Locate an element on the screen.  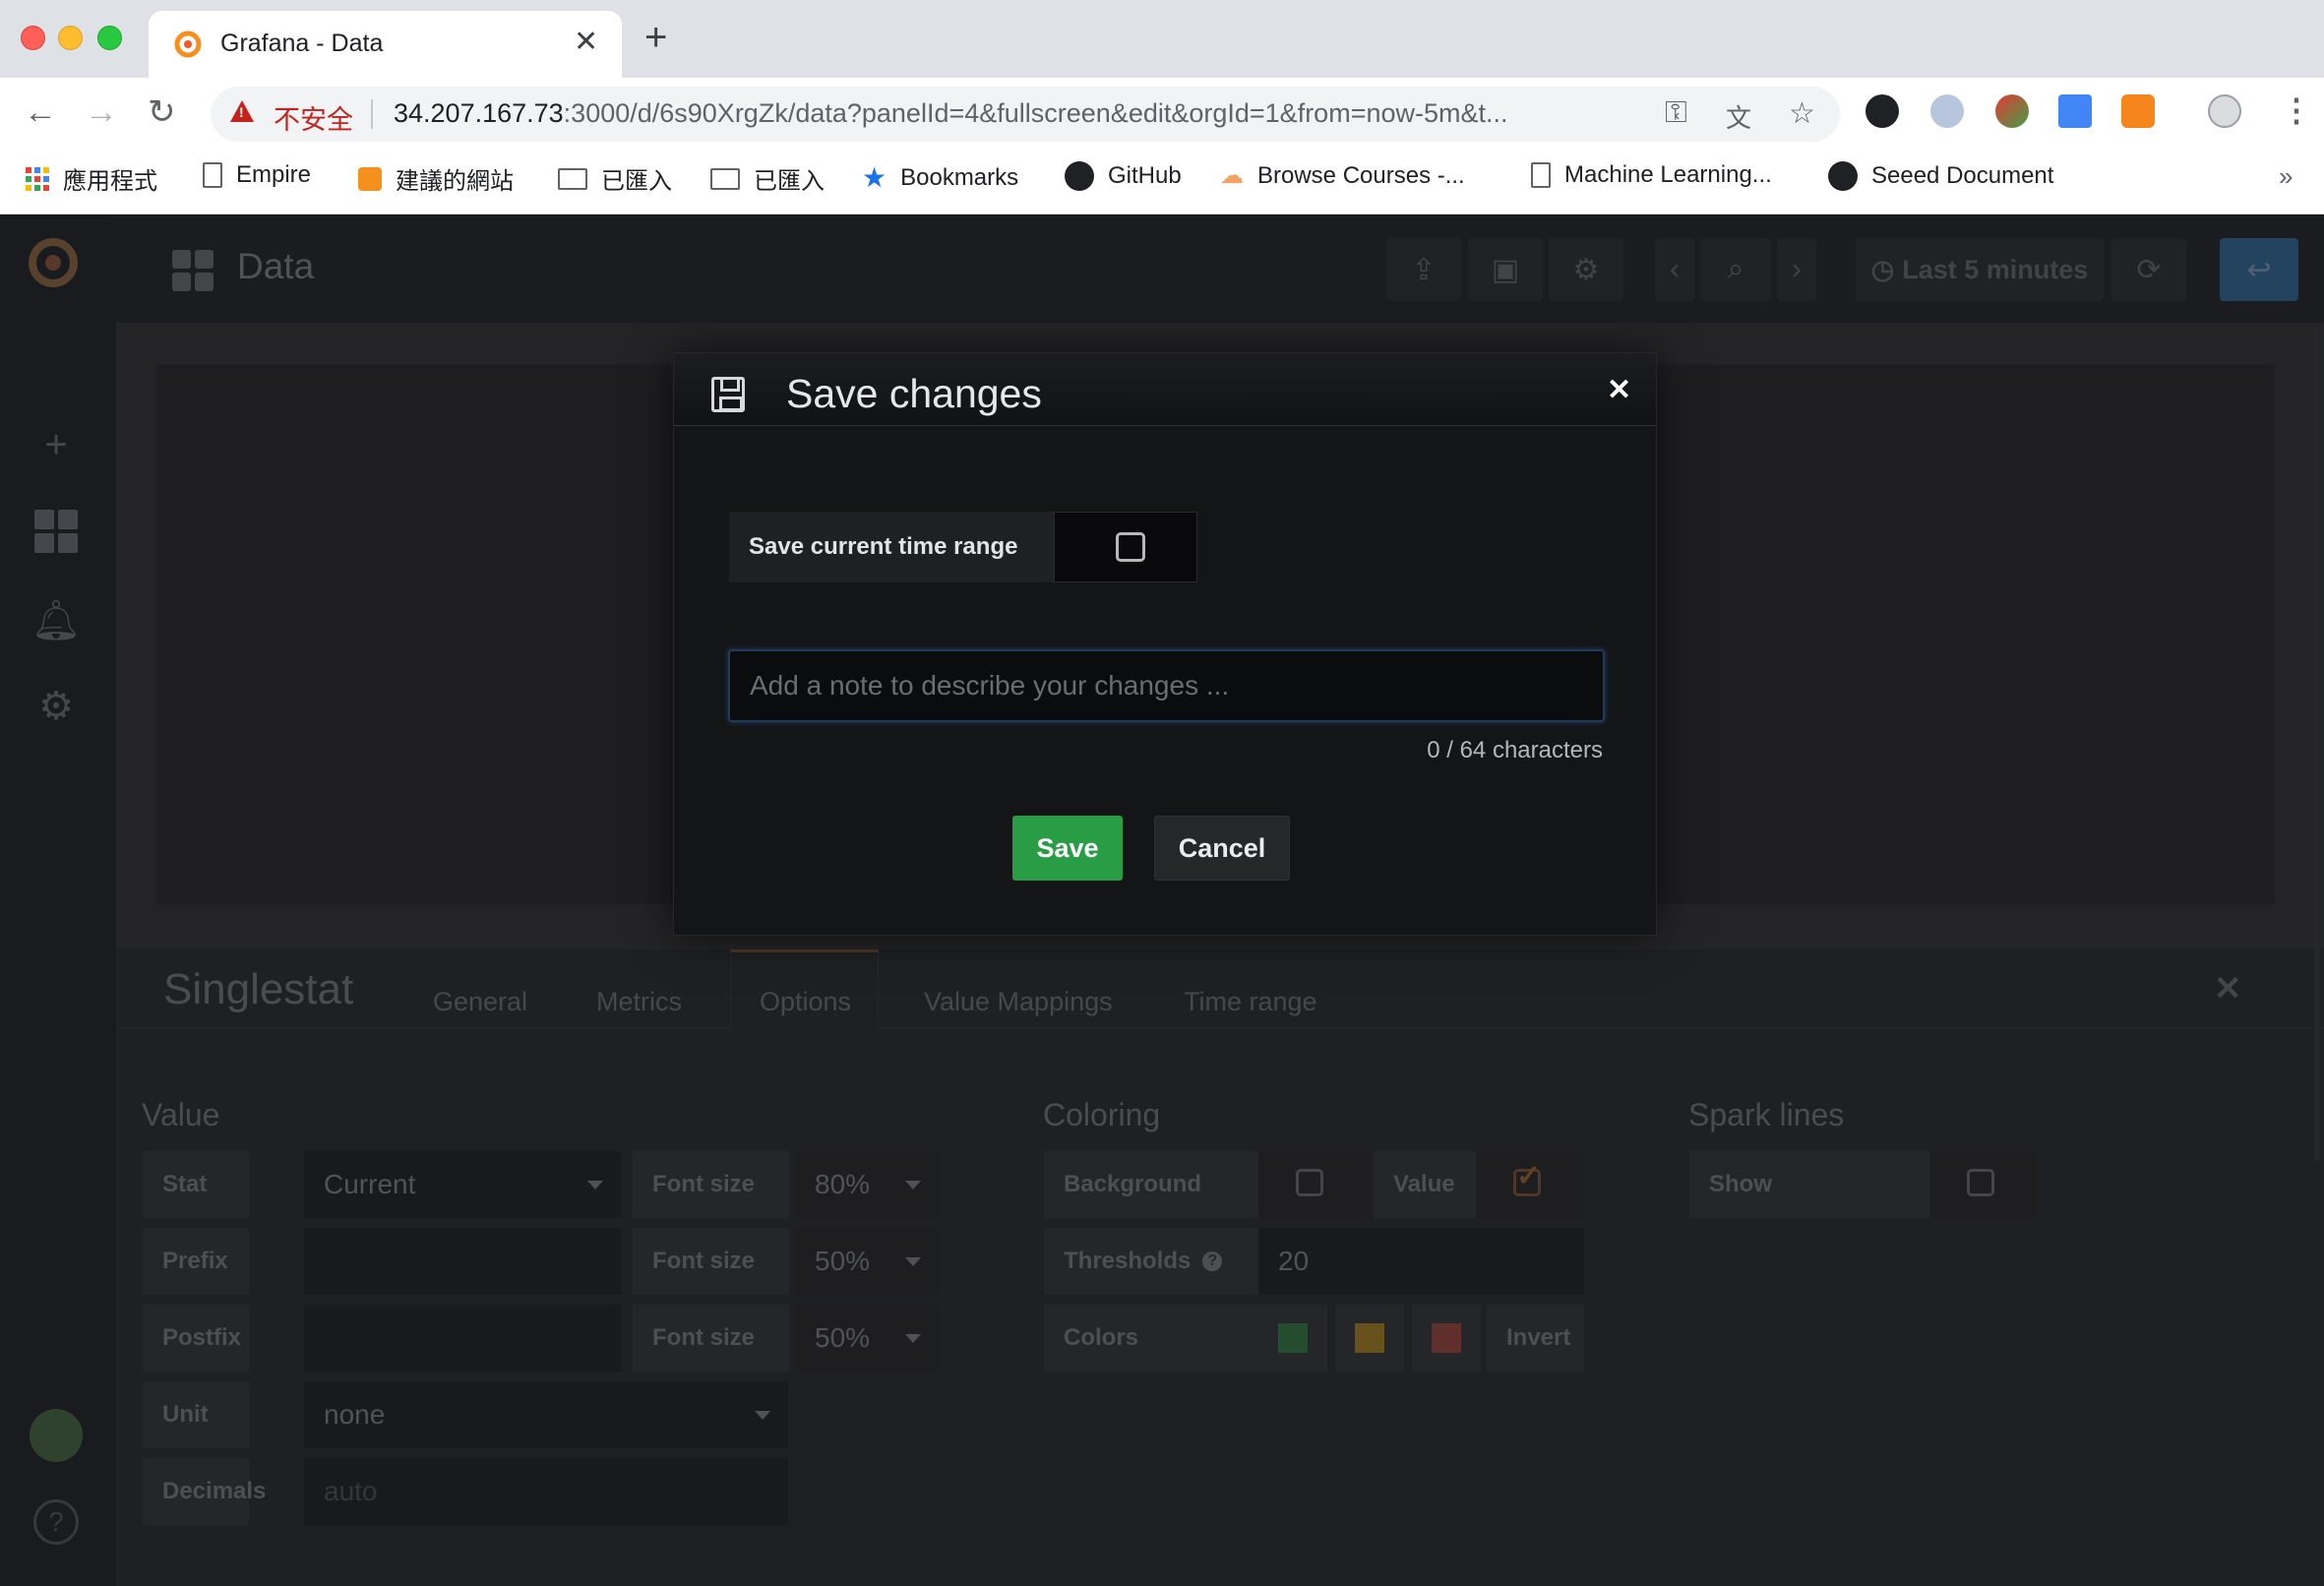
bookmark-label: Seeed Document is located at coordinates (1962, 175).